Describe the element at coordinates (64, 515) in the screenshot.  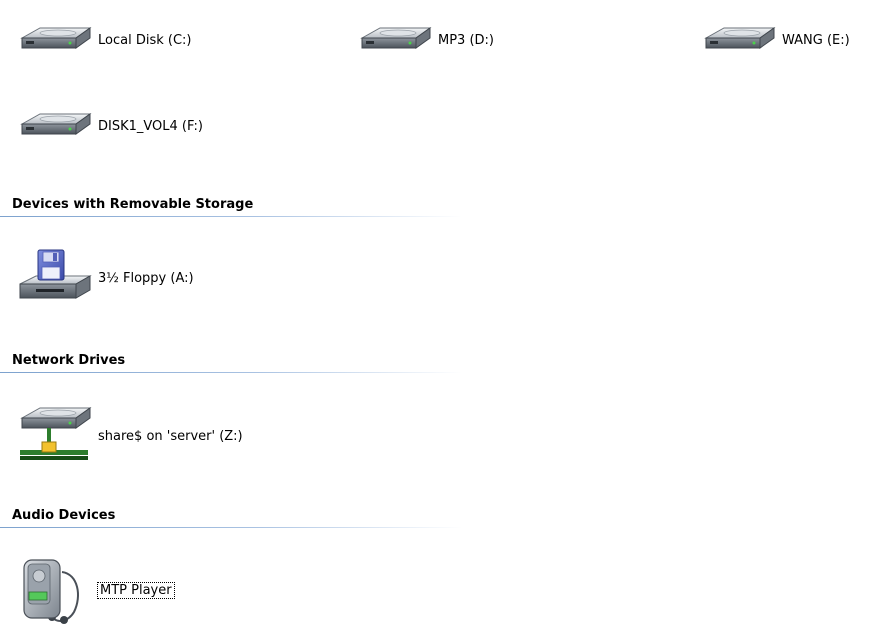
I see `group-title: Audio Devices` at that location.